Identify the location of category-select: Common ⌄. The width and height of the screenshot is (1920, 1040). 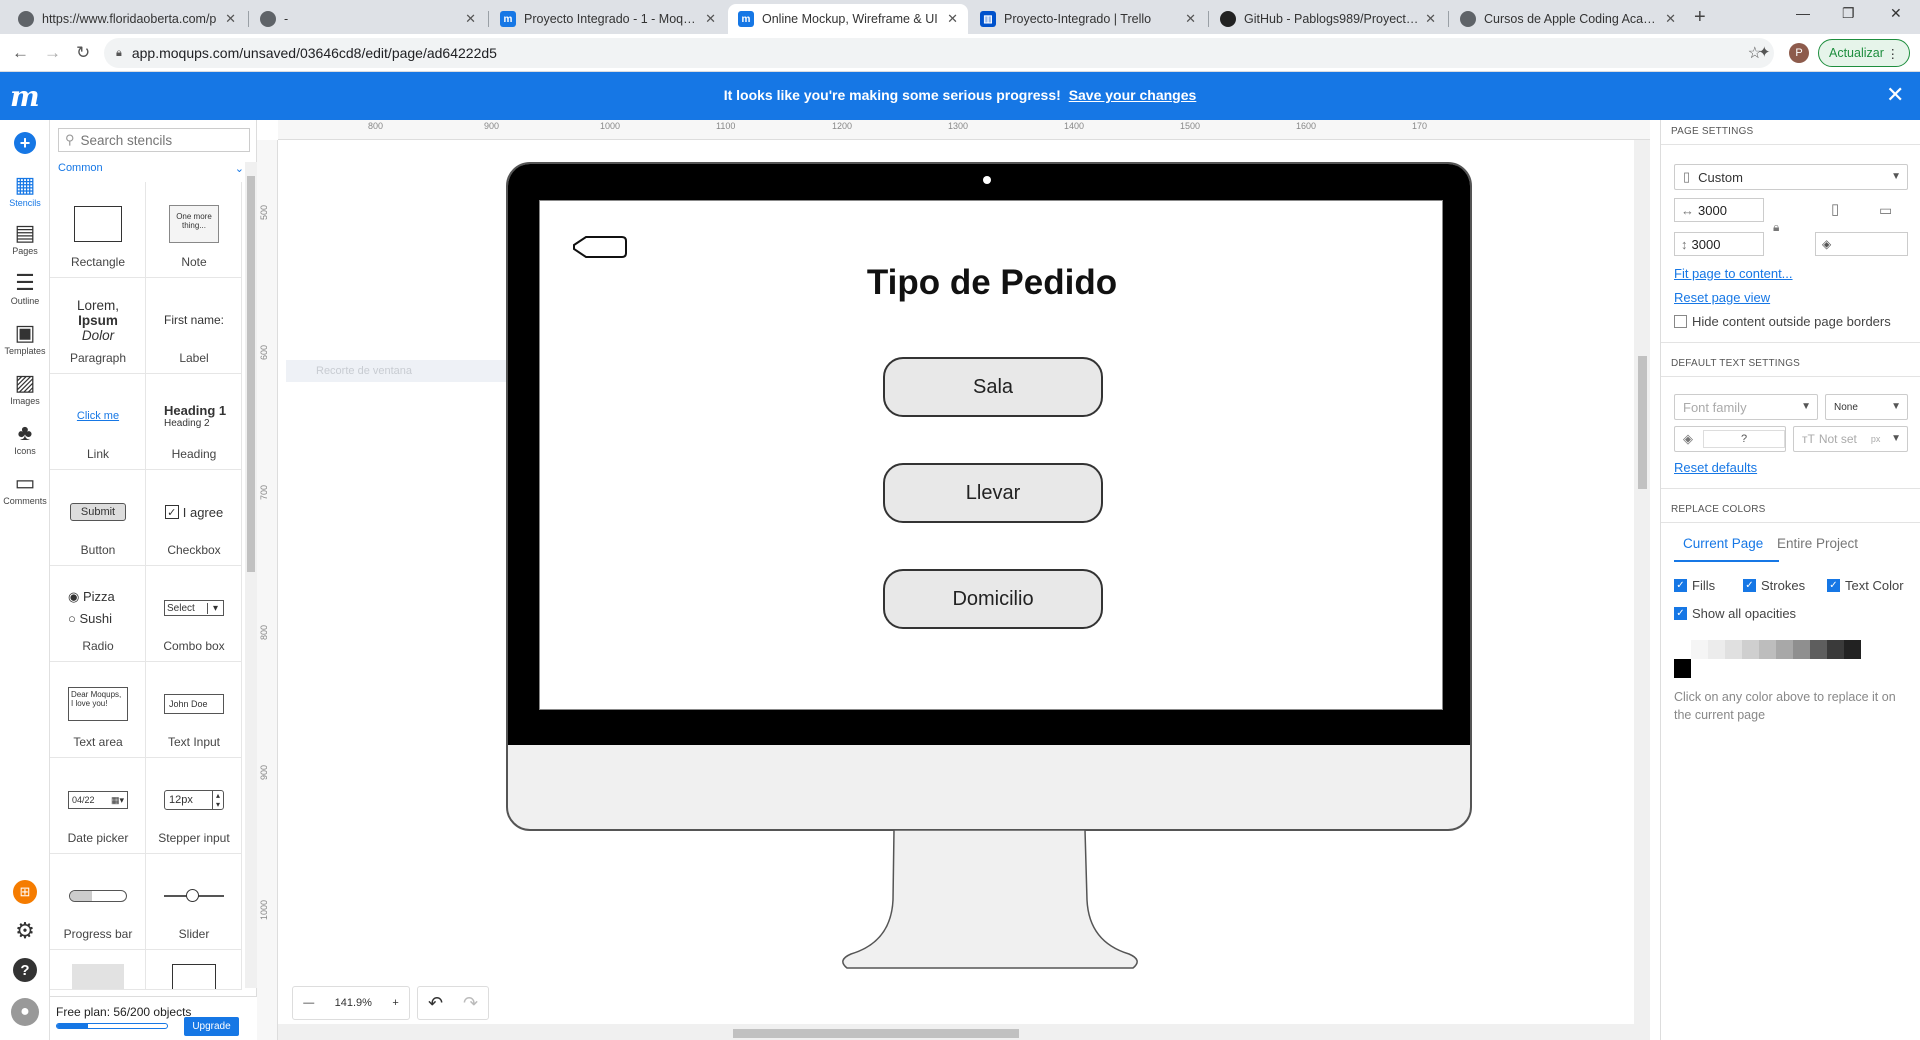
(151, 168).